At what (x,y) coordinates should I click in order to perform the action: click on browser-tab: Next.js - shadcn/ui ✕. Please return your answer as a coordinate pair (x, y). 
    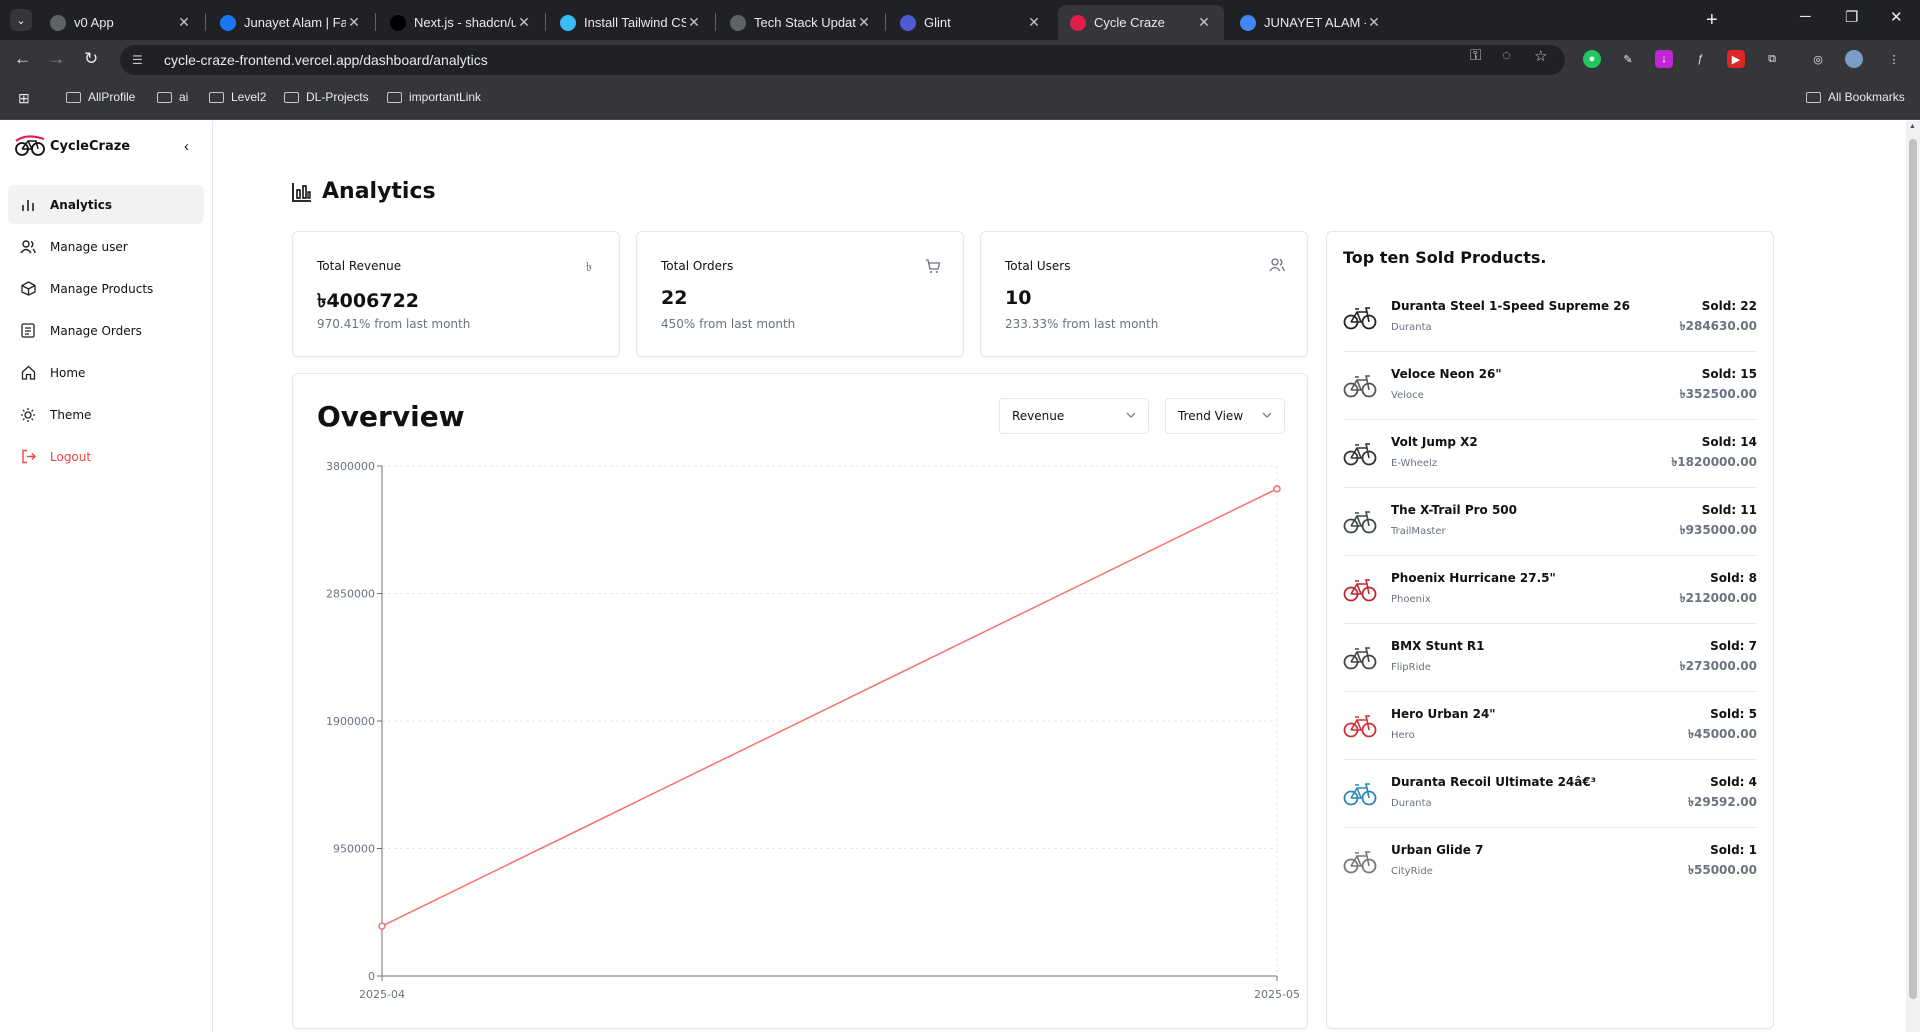
    Looking at the image, I should click on (461, 22).